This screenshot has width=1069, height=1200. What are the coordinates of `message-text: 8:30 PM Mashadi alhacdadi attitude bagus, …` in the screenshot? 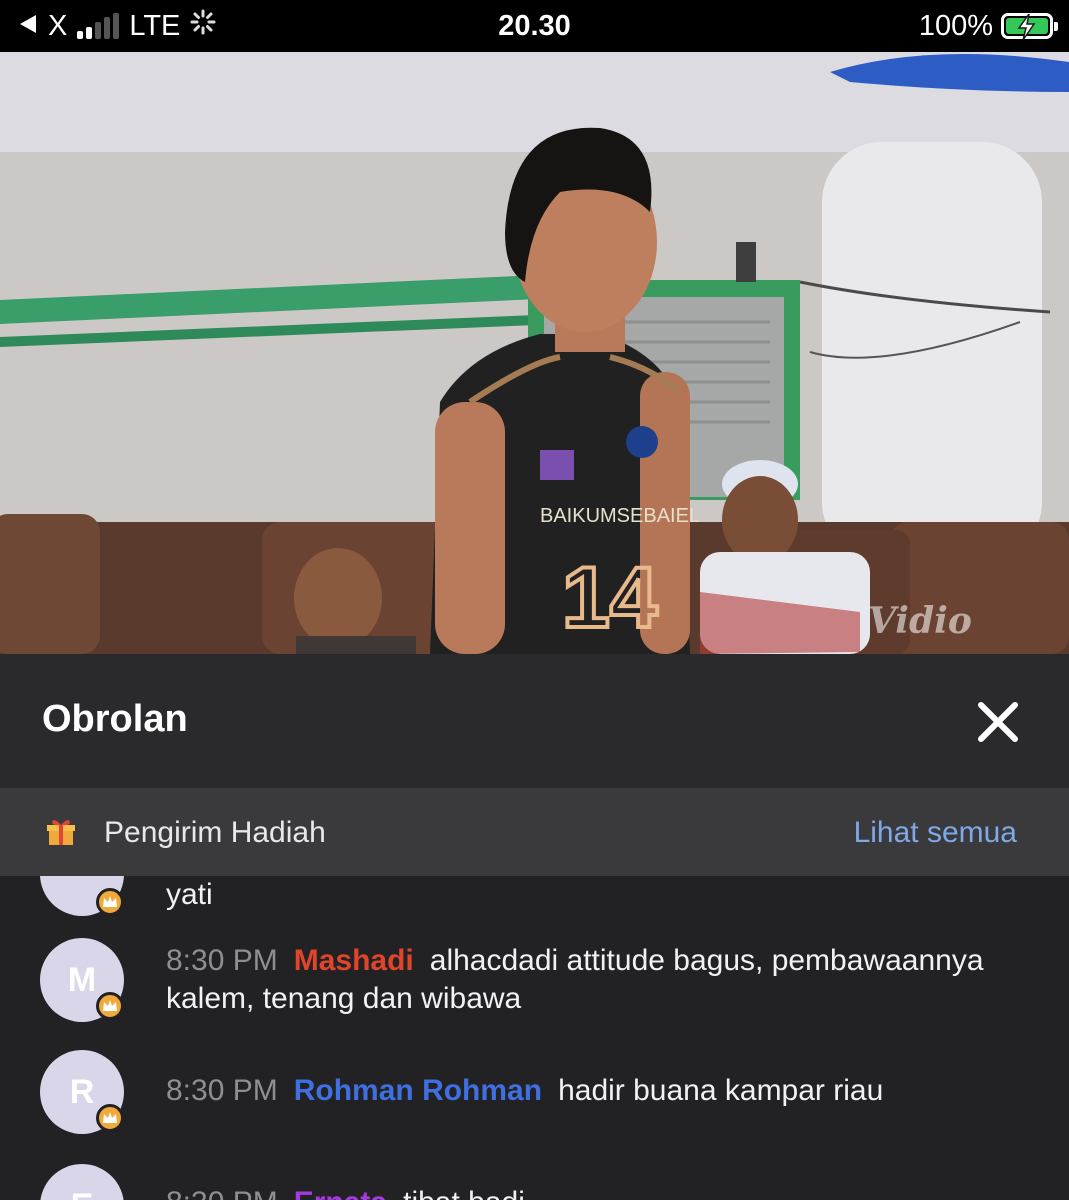 It's located at (596, 980).